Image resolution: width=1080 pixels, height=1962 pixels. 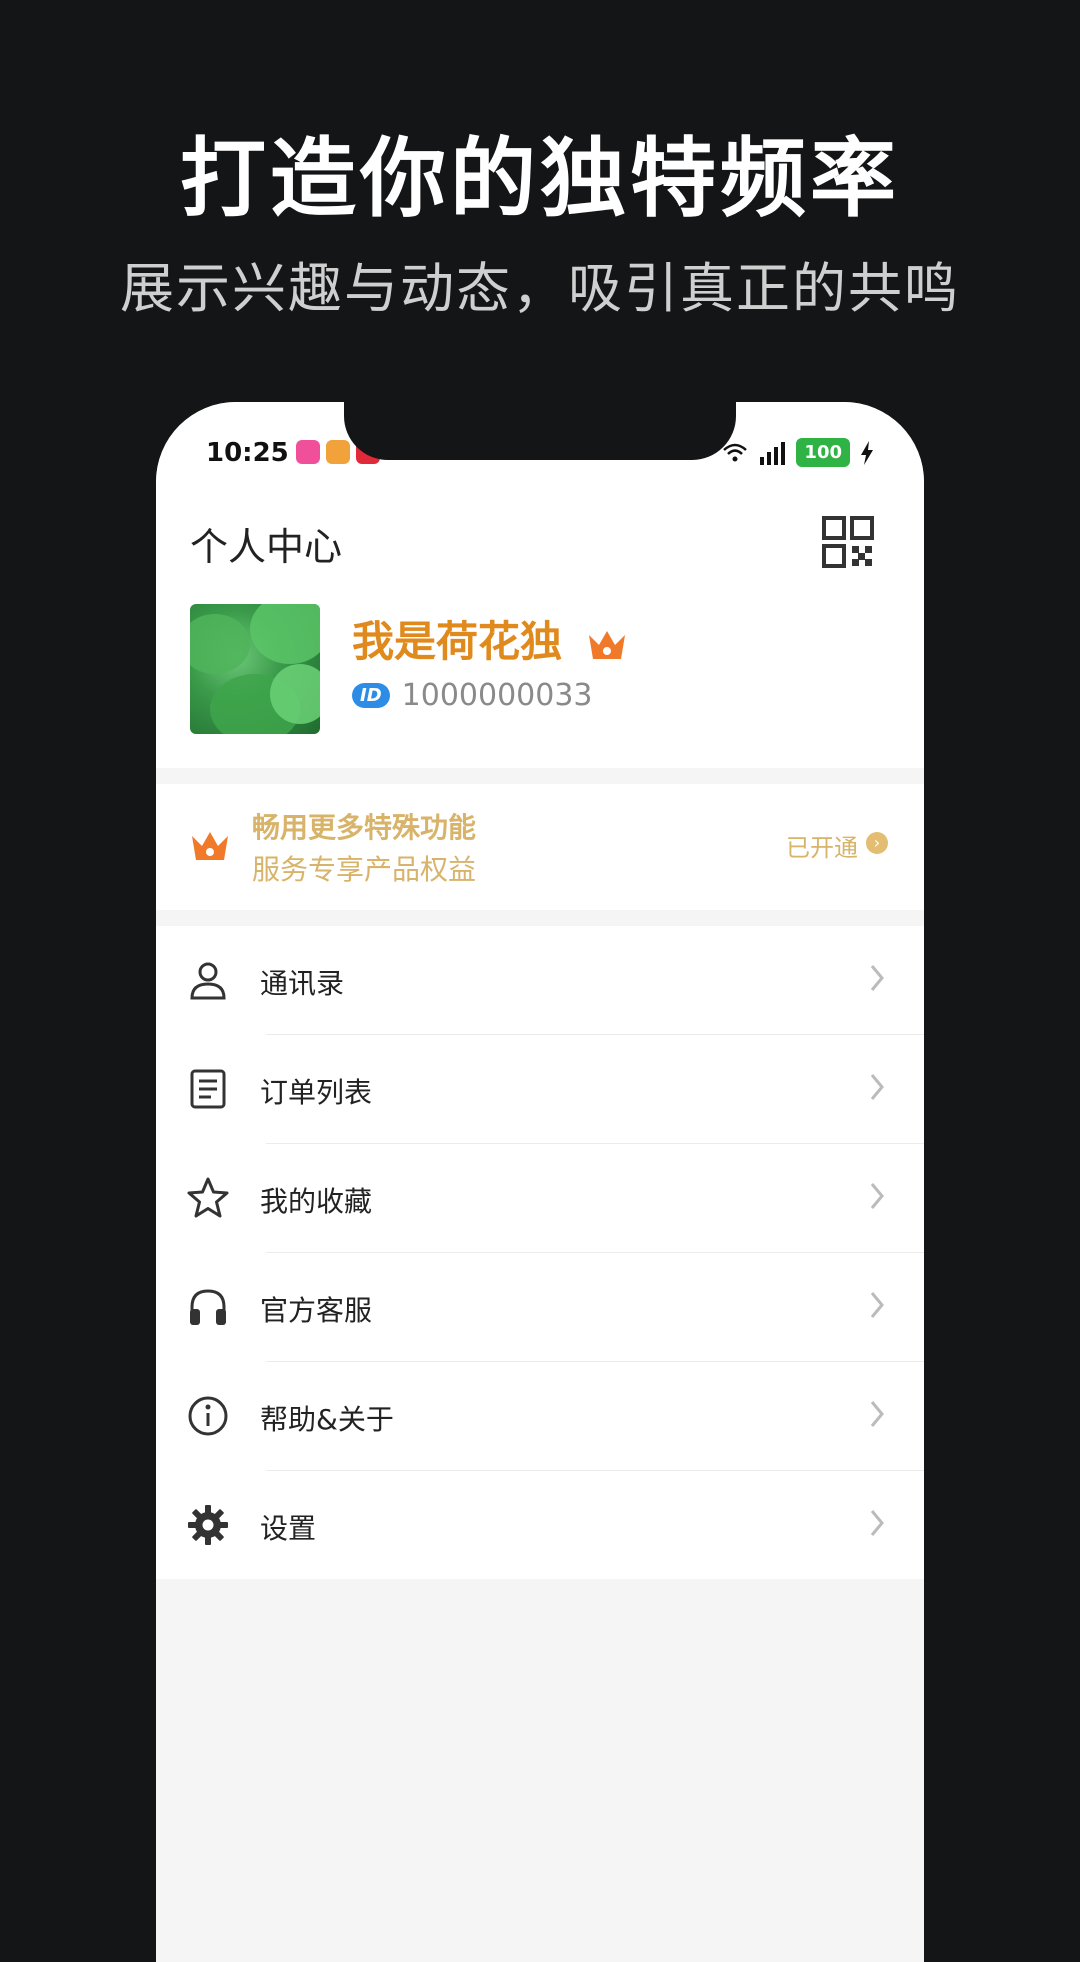 What do you see at coordinates (316, 1310) in the screenshot?
I see `menu-item-label: 官方客服` at bounding box center [316, 1310].